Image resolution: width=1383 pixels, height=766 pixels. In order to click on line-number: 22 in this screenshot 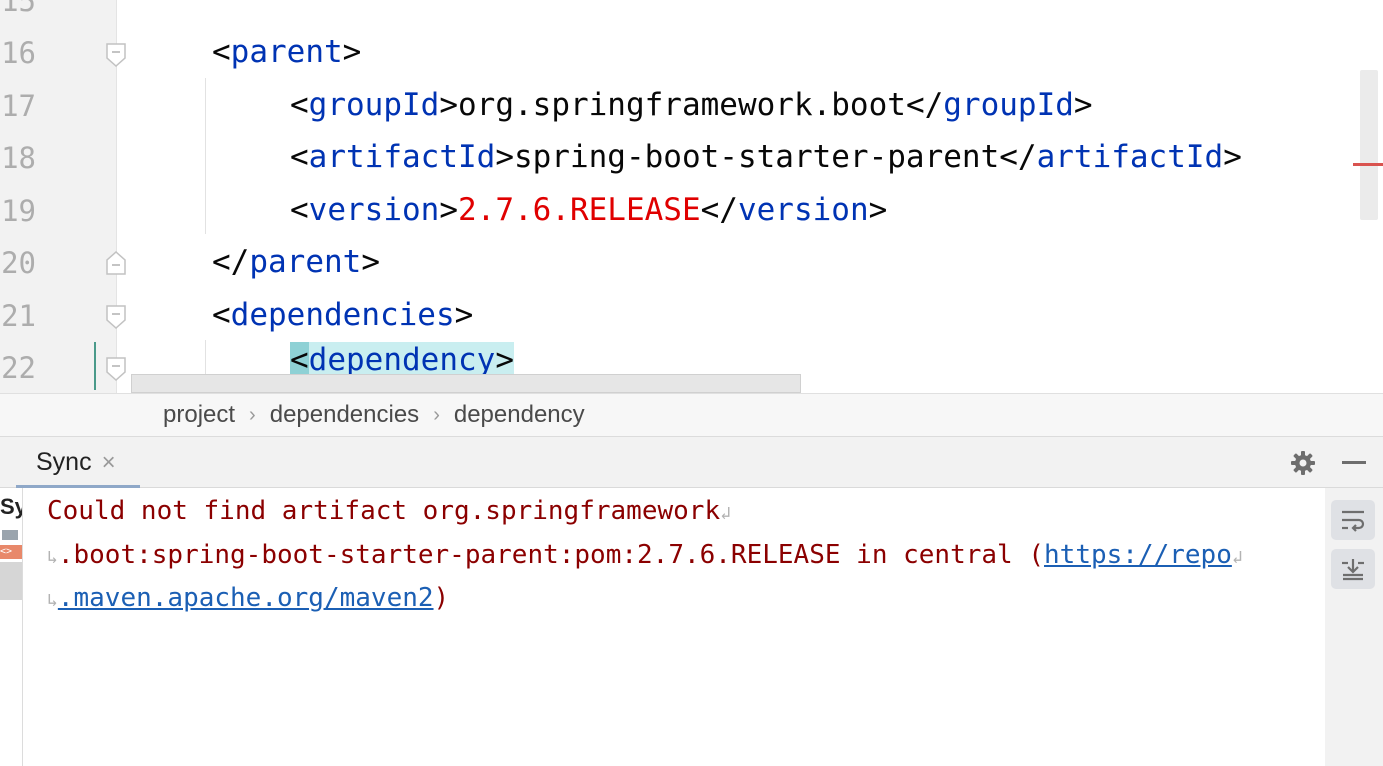, I will do `click(18, 368)`.